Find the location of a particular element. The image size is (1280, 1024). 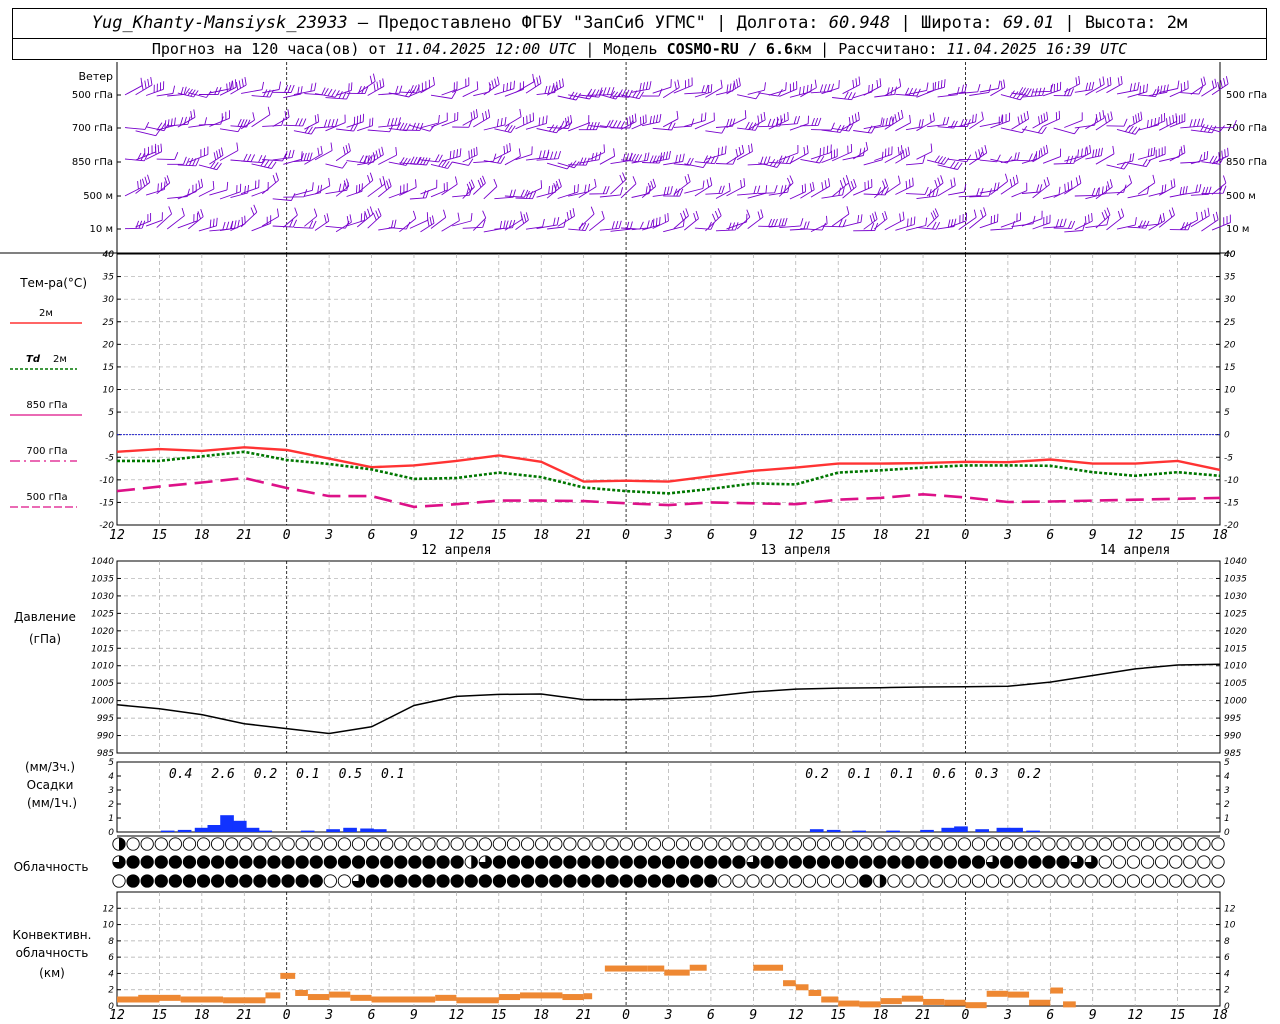

temp-xtick-label: 9 is located at coordinates (1093, 535).